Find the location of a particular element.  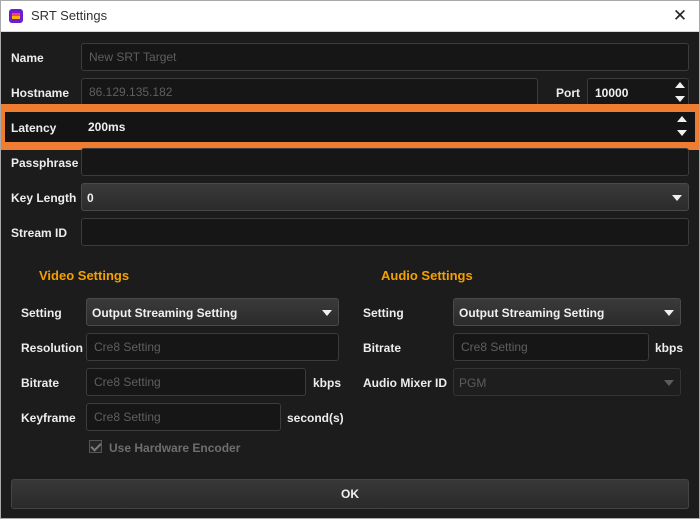

checkmark-icon is located at coordinates (96, 446).